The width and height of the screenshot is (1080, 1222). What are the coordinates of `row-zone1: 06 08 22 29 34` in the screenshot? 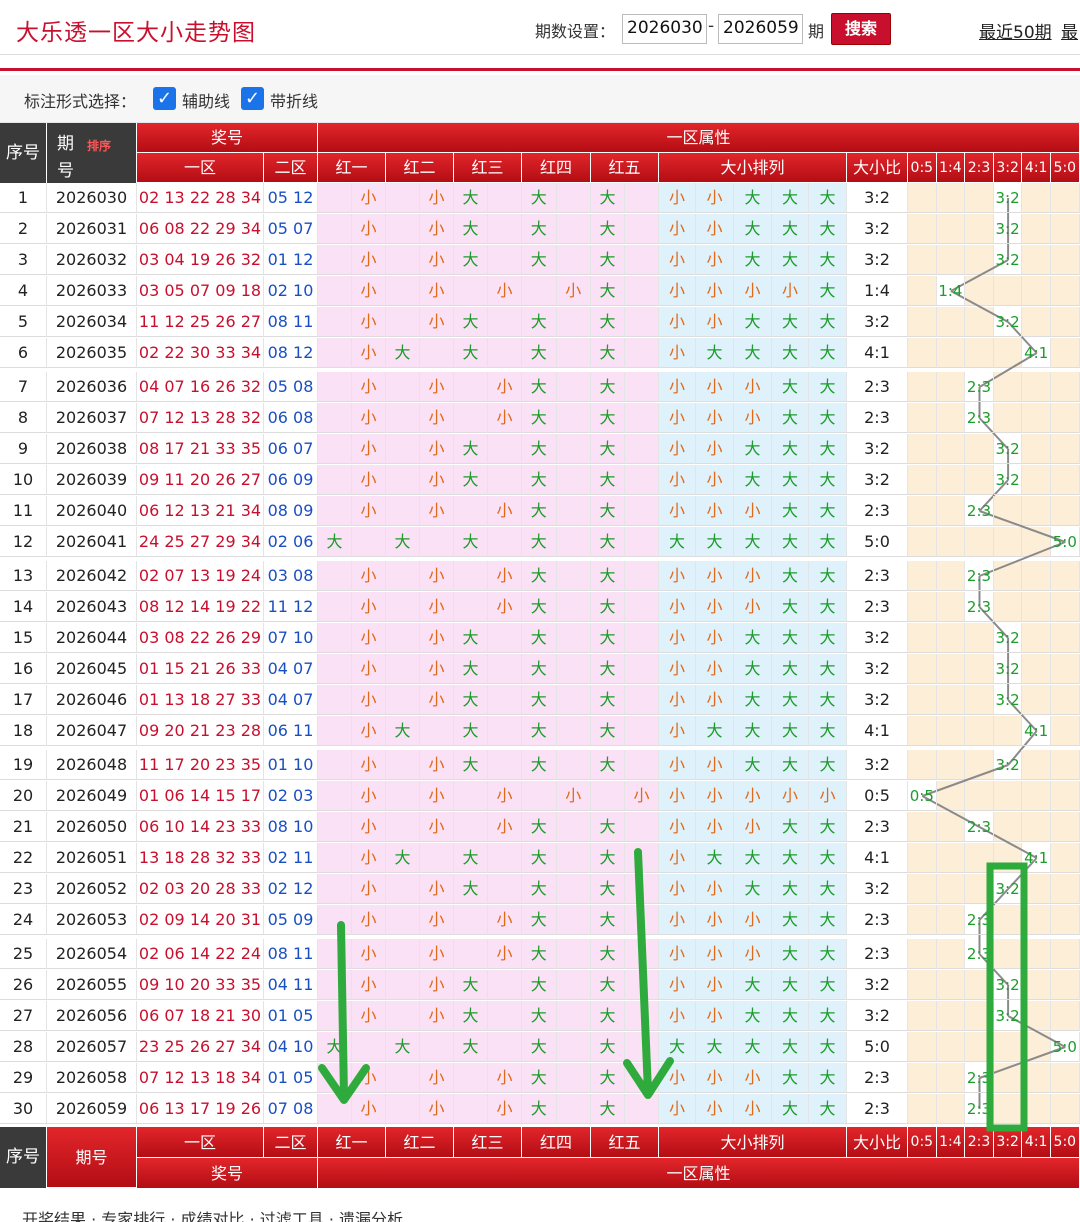 It's located at (200, 229).